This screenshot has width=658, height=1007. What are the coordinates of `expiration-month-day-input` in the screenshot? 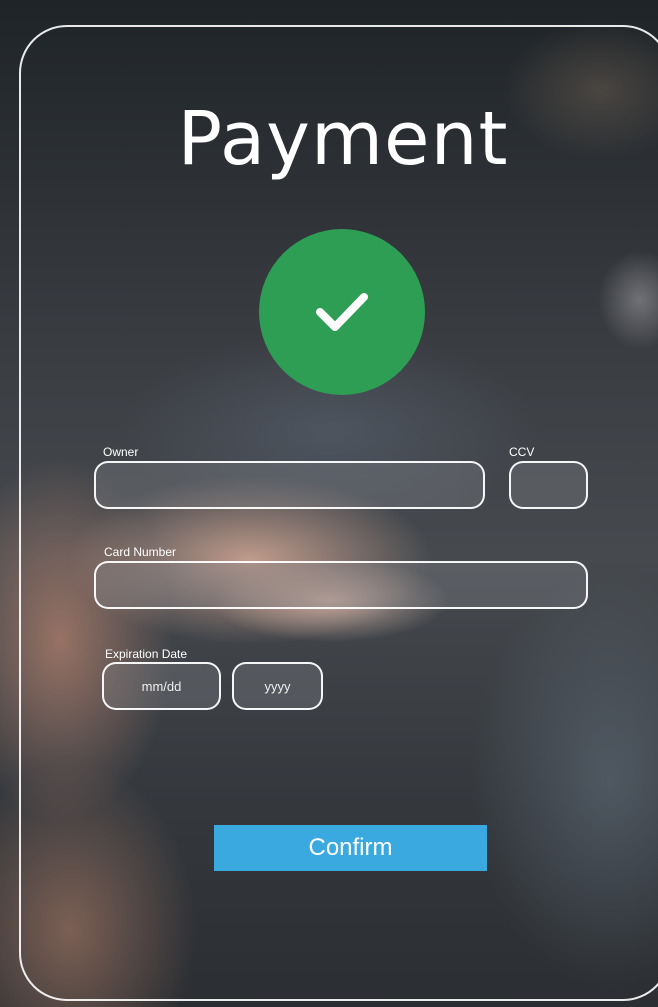 It's located at (161, 686).